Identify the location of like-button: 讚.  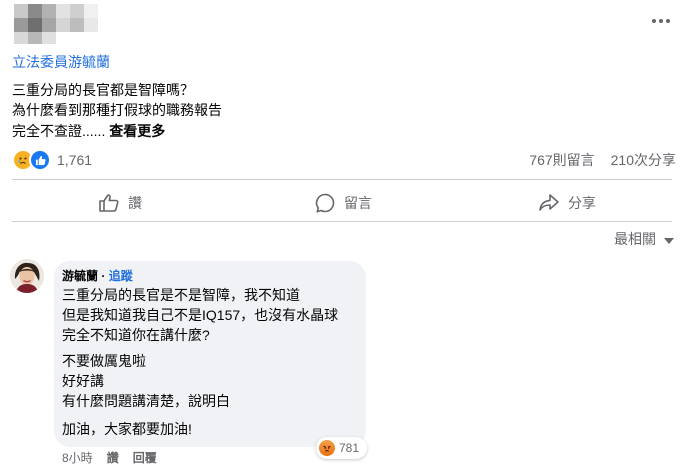
(120, 203).